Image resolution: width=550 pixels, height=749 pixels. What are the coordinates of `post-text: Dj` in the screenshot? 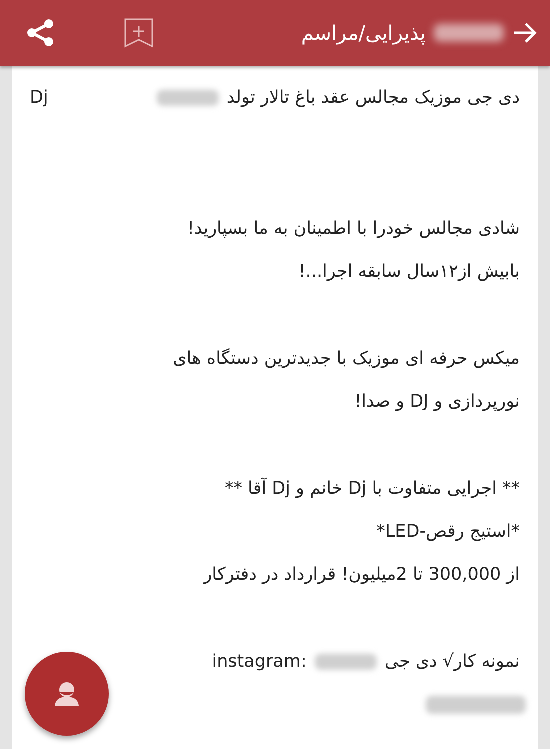 It's located at (39, 98).